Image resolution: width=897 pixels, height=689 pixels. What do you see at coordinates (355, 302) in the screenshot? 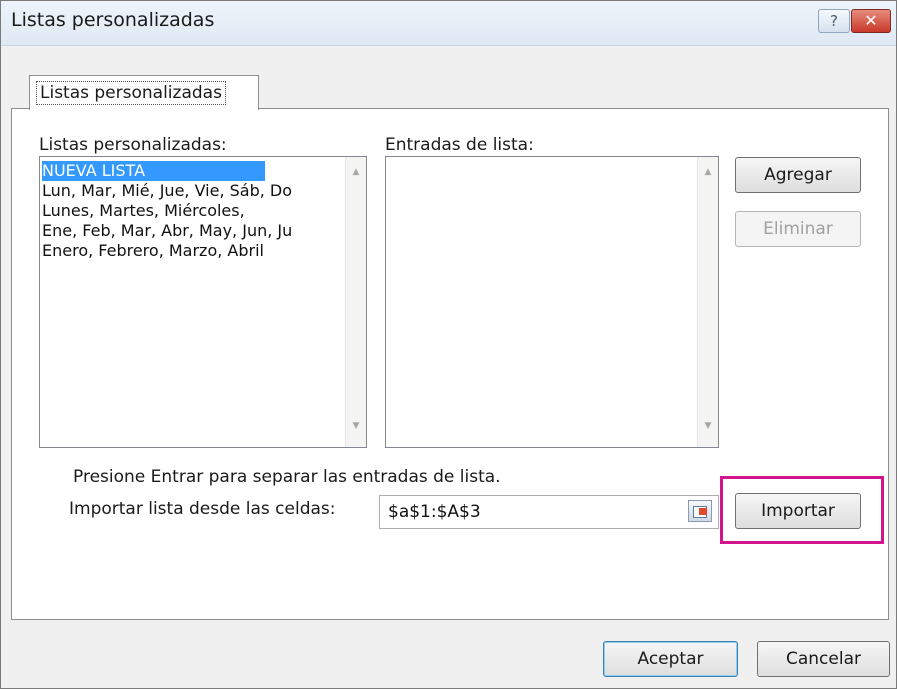
I see `custom-lists-scrollbar: ▲ ▼` at bounding box center [355, 302].